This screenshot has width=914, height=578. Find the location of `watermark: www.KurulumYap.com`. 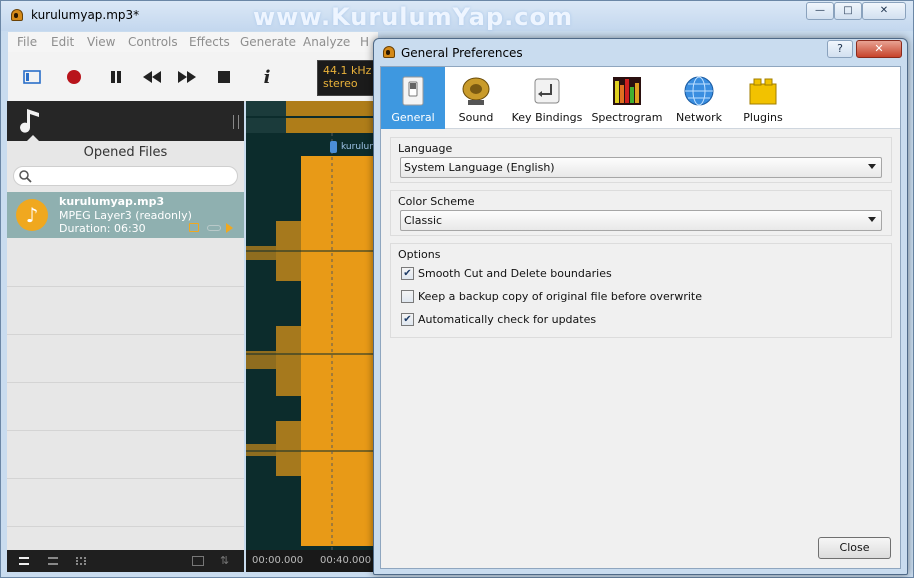

watermark: www.KurulumYap.com is located at coordinates (413, 17).